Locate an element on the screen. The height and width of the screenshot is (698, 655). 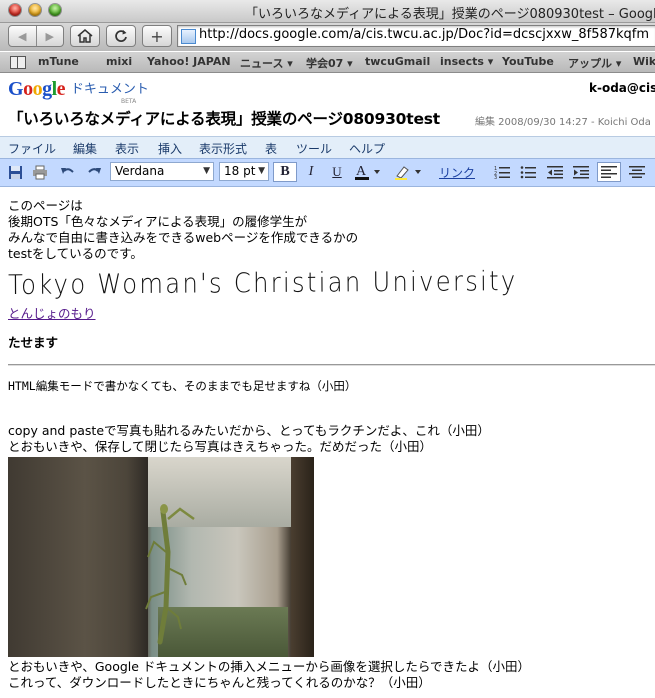
edit-info: 編集 2008/09/30 14:27 - Koichi Oda is located at coordinates (563, 122).